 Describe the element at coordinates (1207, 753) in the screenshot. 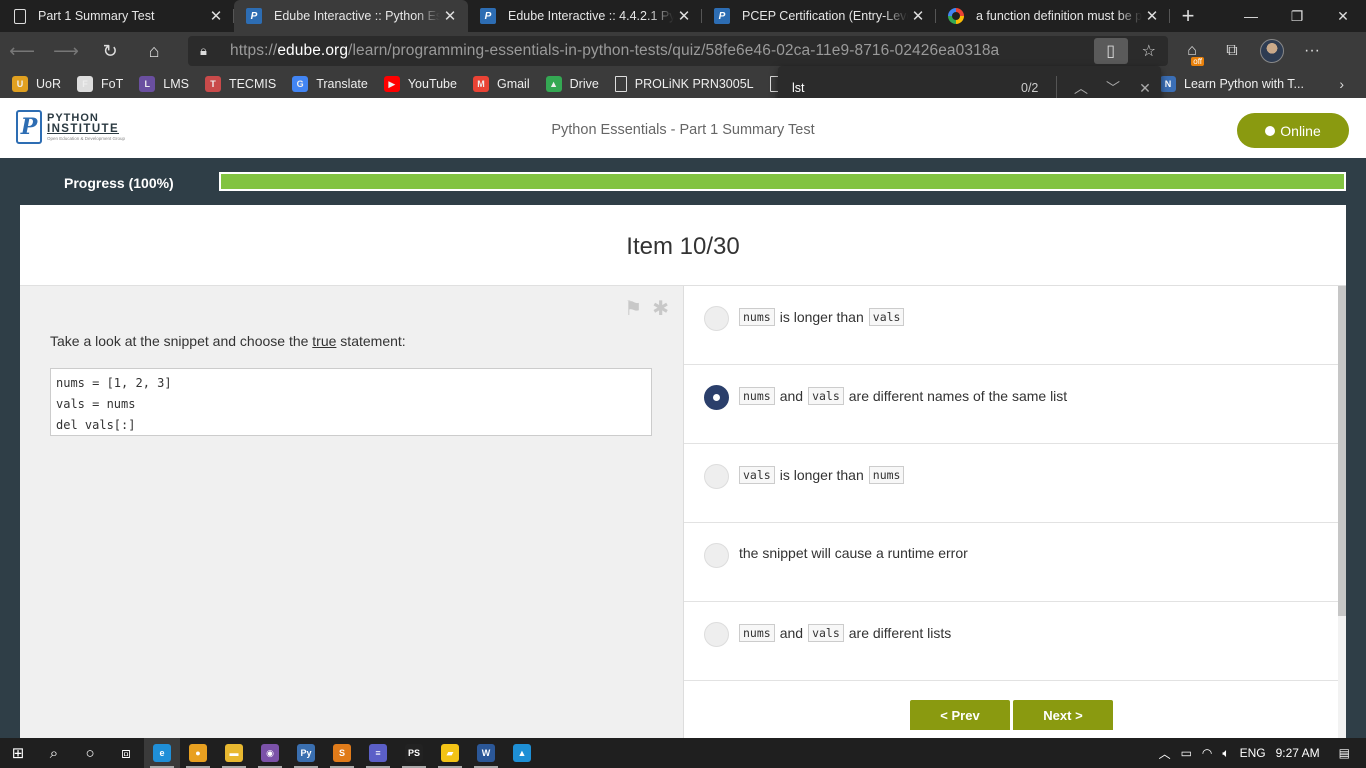

I see `wifi-icon: ◠` at that location.